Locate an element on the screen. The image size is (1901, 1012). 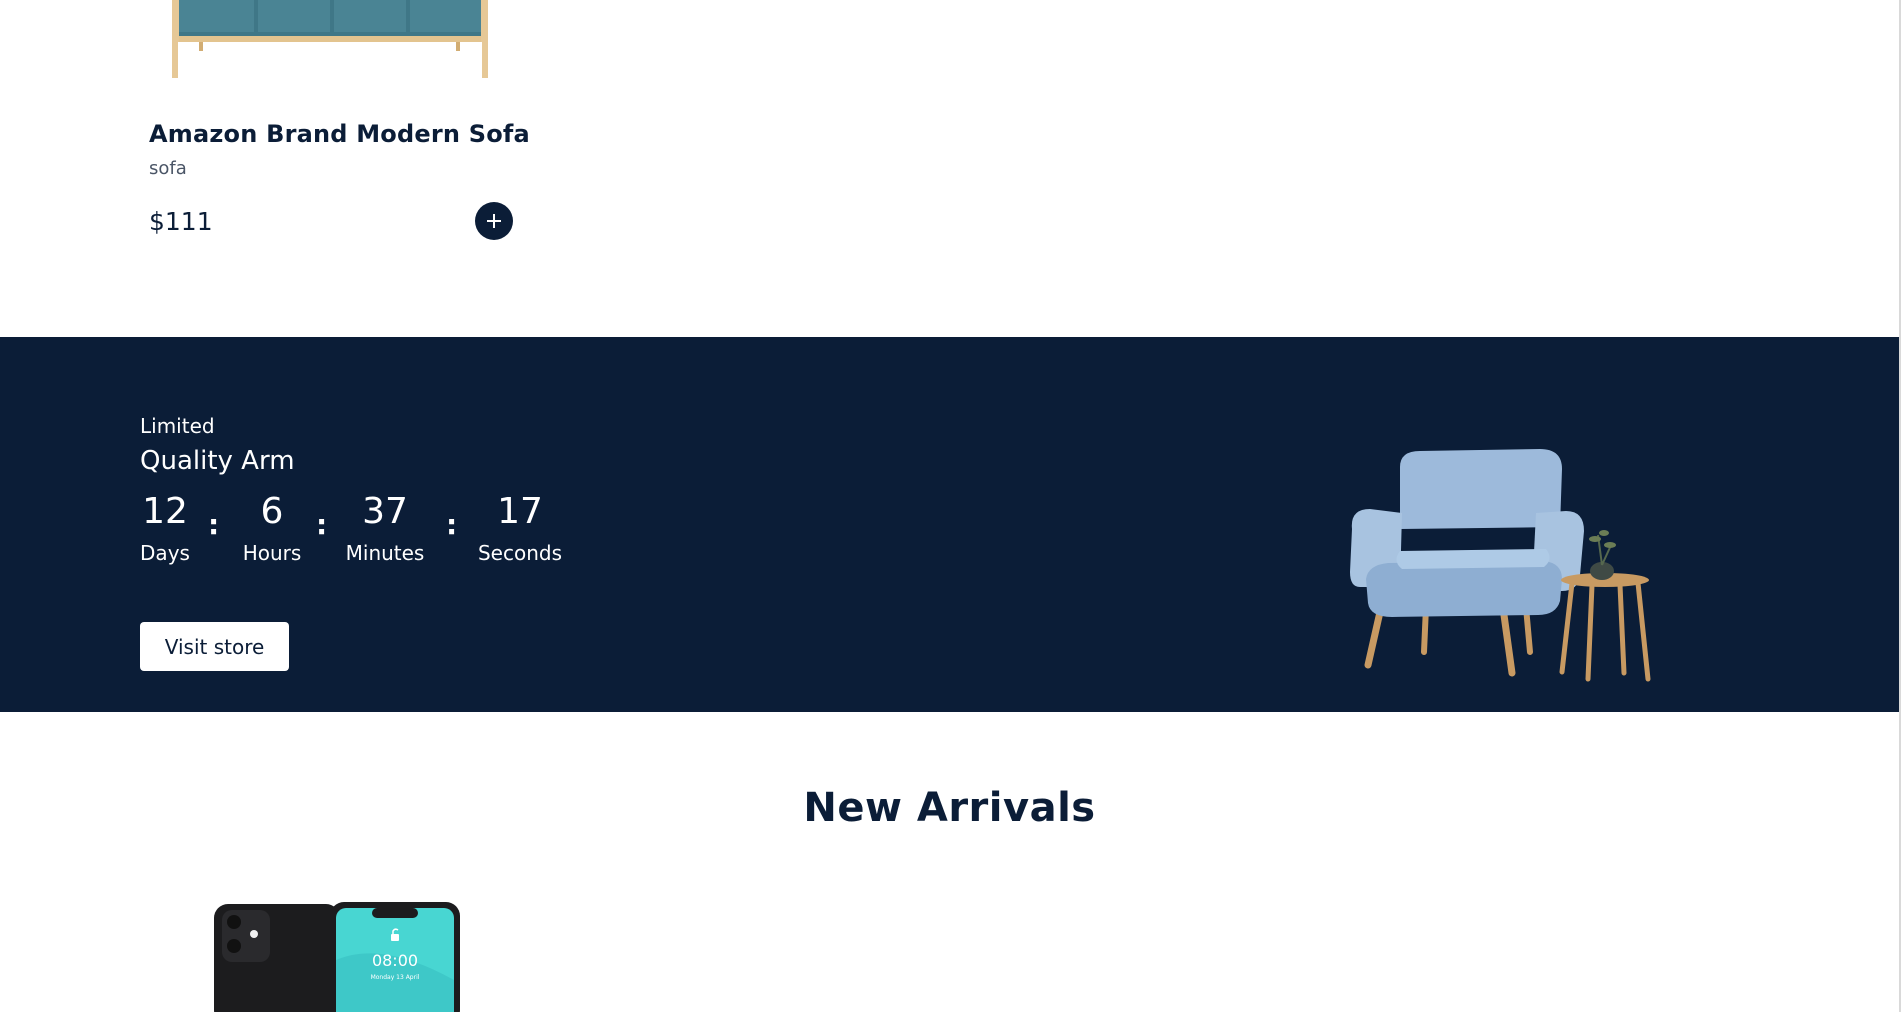
countdown-minutes-label: Minutes is located at coordinates (385, 553).